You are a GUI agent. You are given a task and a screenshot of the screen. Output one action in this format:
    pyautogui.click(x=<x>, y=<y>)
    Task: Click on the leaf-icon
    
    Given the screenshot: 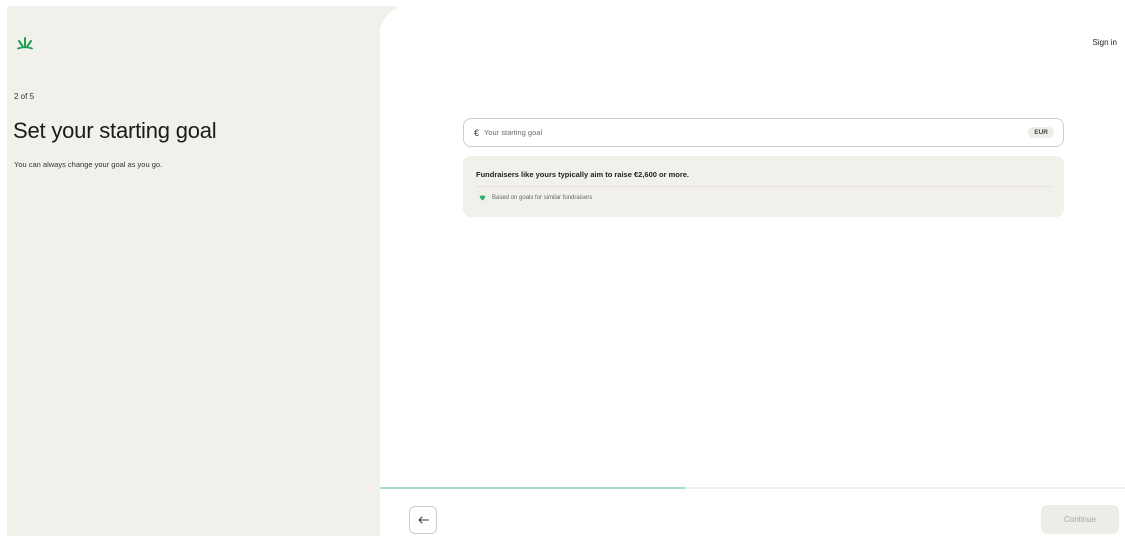 What is the action you would take?
    pyautogui.click(x=482, y=198)
    